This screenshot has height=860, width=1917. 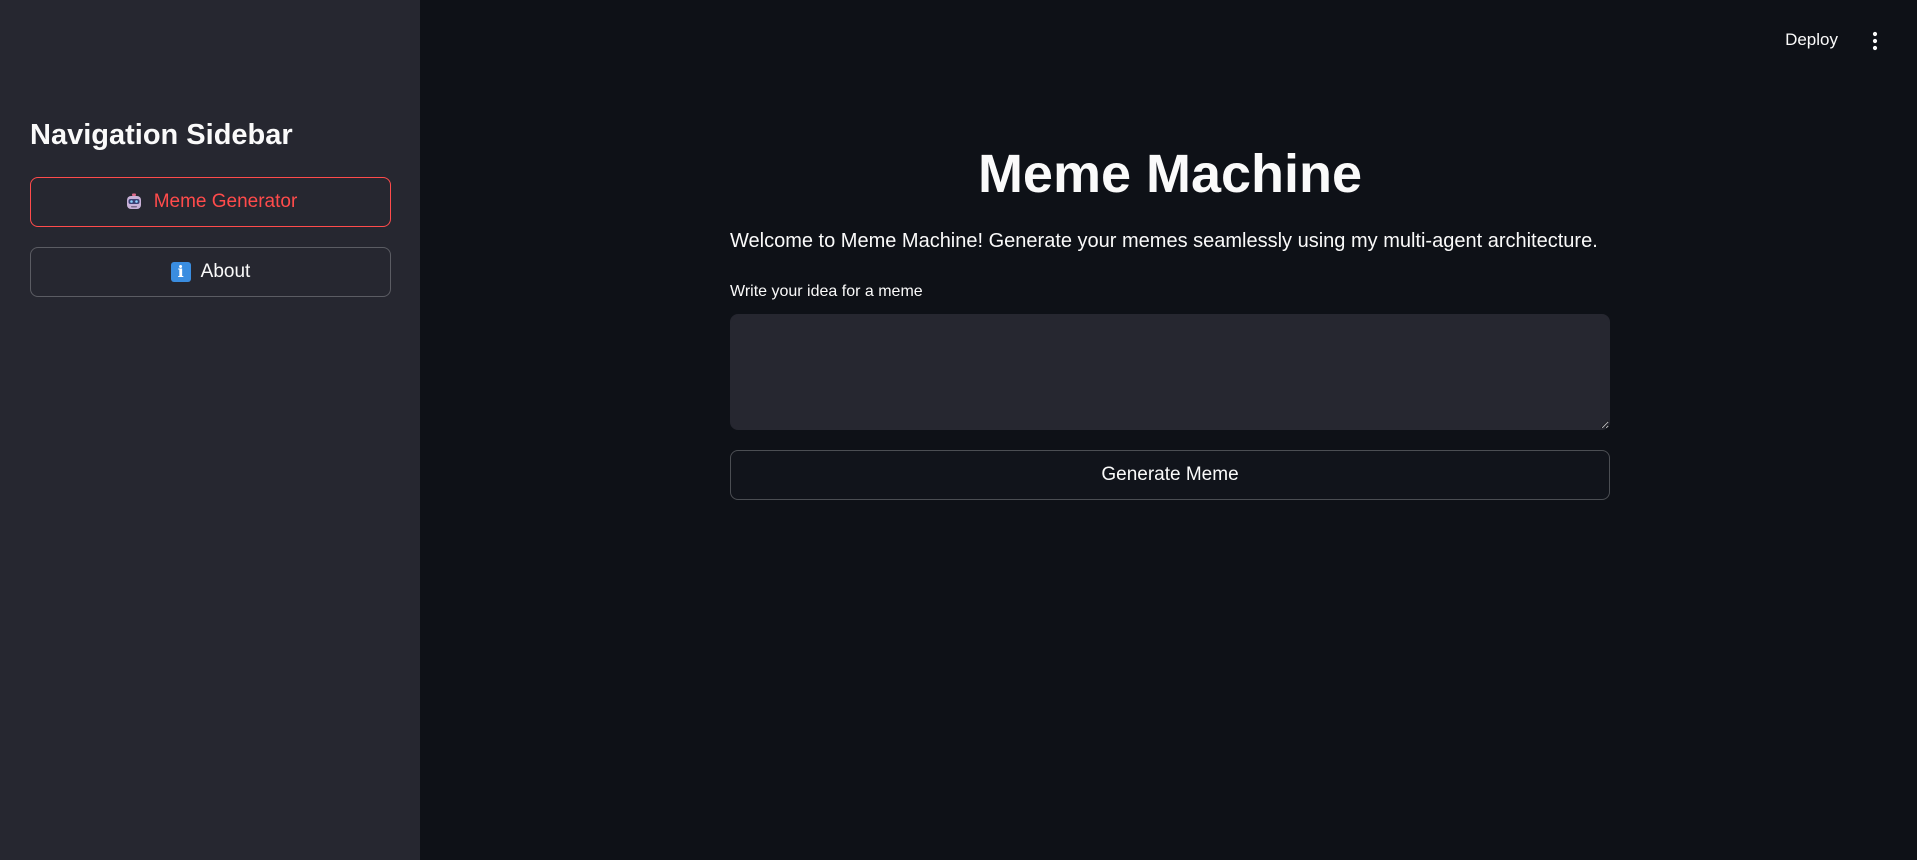 What do you see at coordinates (161, 135) in the screenshot?
I see `sidebar-title: Navigation Sidebar` at bounding box center [161, 135].